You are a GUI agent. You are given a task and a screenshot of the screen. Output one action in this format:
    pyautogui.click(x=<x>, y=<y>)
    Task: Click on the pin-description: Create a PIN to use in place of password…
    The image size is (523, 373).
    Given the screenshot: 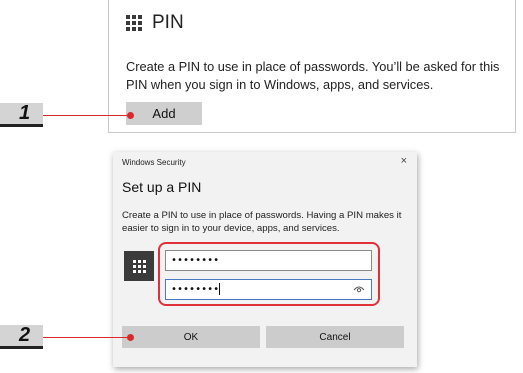 What is the action you would take?
    pyautogui.click(x=313, y=75)
    